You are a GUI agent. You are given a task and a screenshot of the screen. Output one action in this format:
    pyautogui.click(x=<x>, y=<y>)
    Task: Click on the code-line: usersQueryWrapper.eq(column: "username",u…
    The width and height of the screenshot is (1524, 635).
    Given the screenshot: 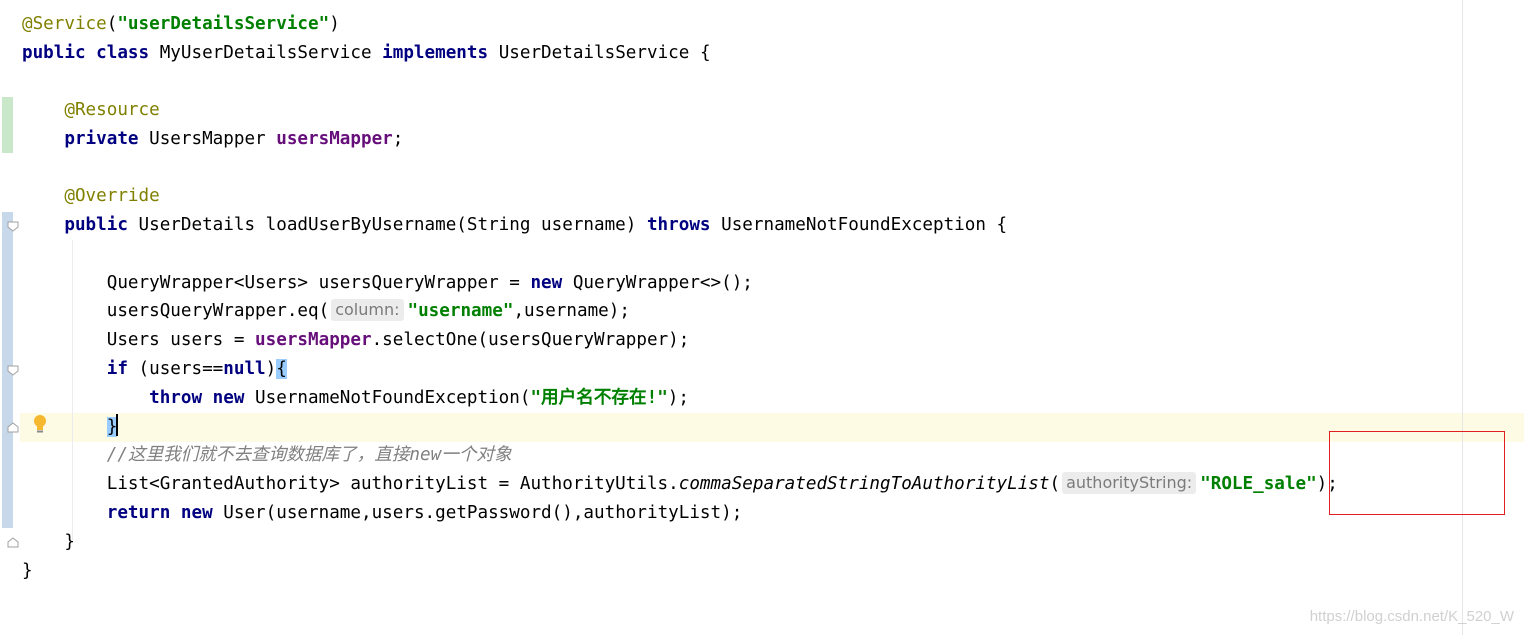 What is the action you would take?
    pyautogui.click(x=326, y=311)
    